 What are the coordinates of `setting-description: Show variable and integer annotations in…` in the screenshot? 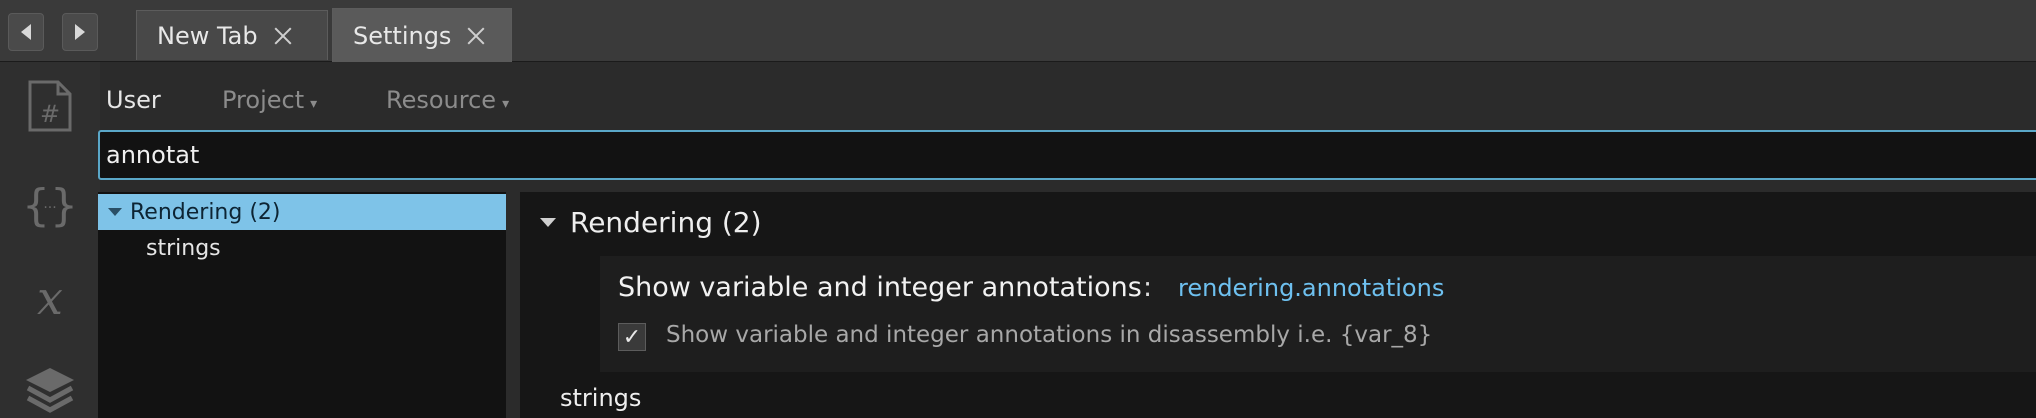 It's located at (1049, 335).